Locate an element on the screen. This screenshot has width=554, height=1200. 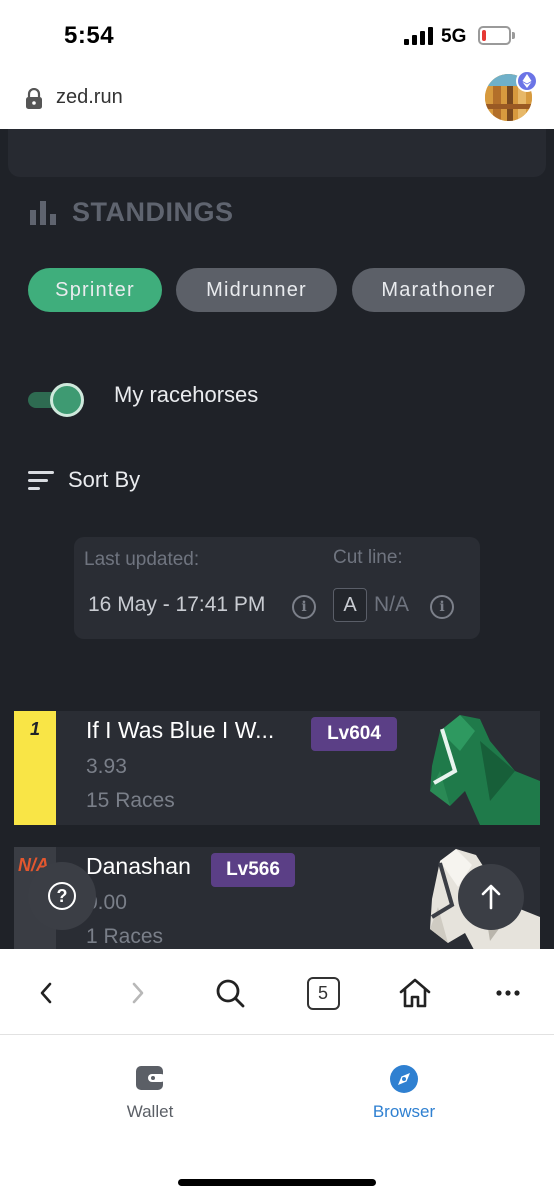
cut-line-value: N/A is located at coordinates (392, 604).